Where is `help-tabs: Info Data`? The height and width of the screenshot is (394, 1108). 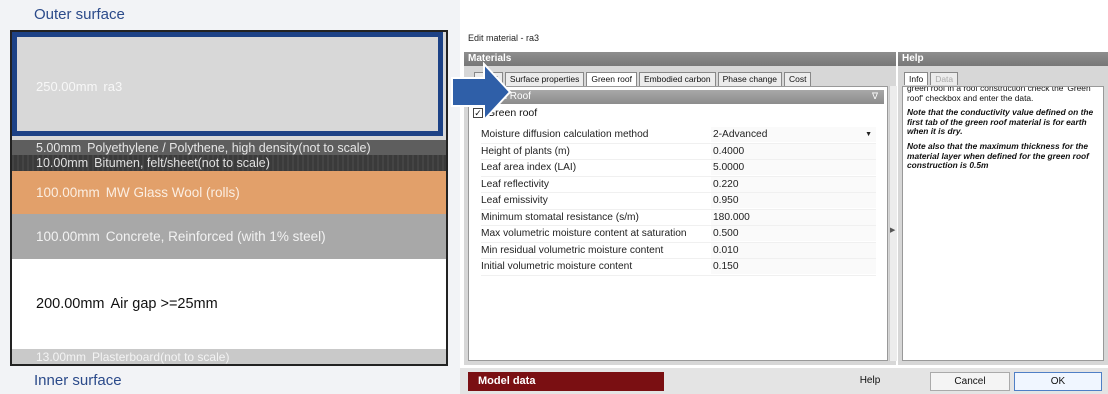
help-tabs: Info Data is located at coordinates (931, 78).